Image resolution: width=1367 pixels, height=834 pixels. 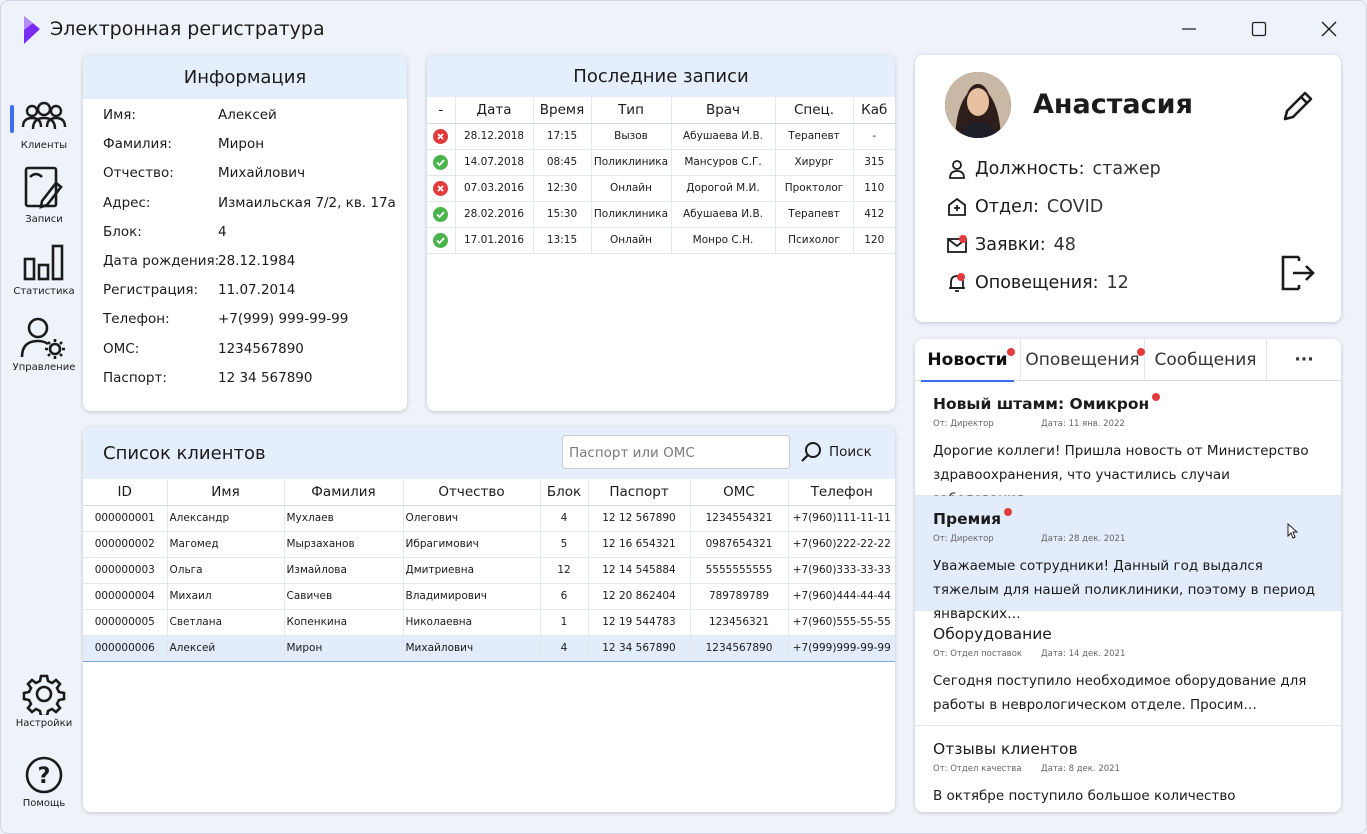 What do you see at coordinates (1126, 169) in the screenshot?
I see `profile-position-value: стажер` at bounding box center [1126, 169].